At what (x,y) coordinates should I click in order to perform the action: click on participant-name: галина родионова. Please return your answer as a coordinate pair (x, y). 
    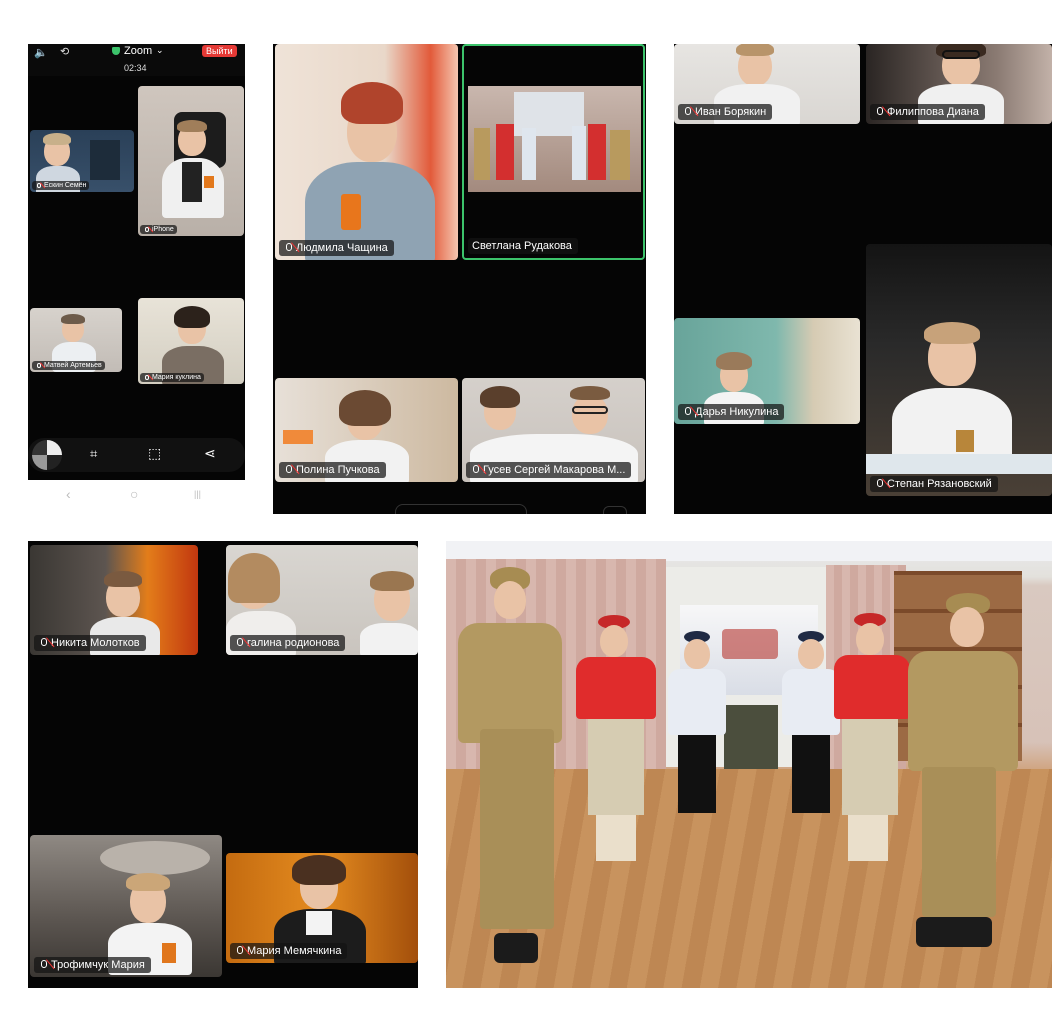
    Looking at the image, I should click on (288, 643).